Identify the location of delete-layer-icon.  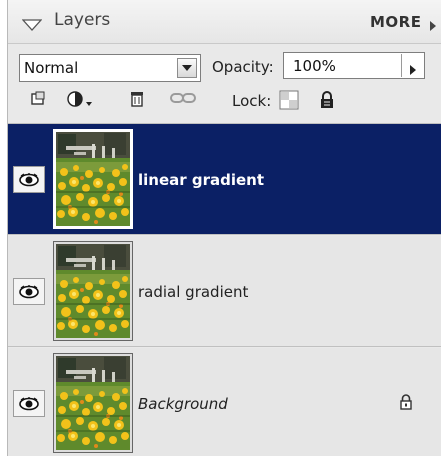
(137, 101).